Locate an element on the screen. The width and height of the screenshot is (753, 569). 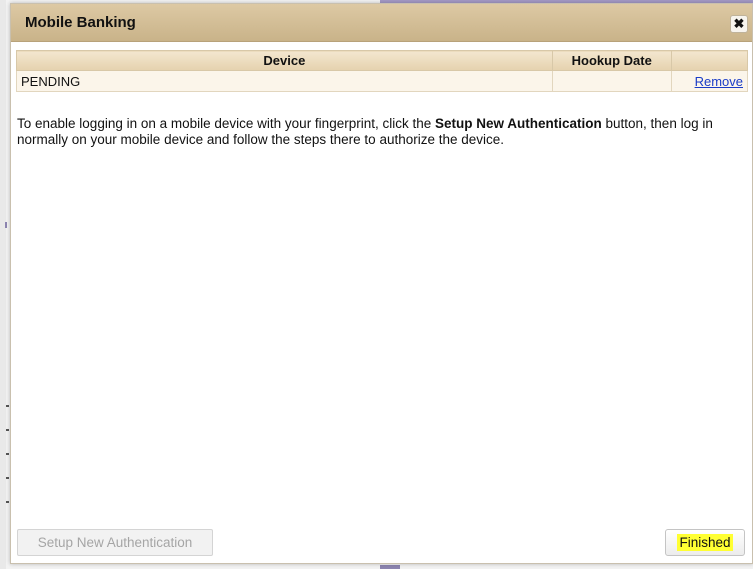
finished-button: Finished is located at coordinates (705, 542).